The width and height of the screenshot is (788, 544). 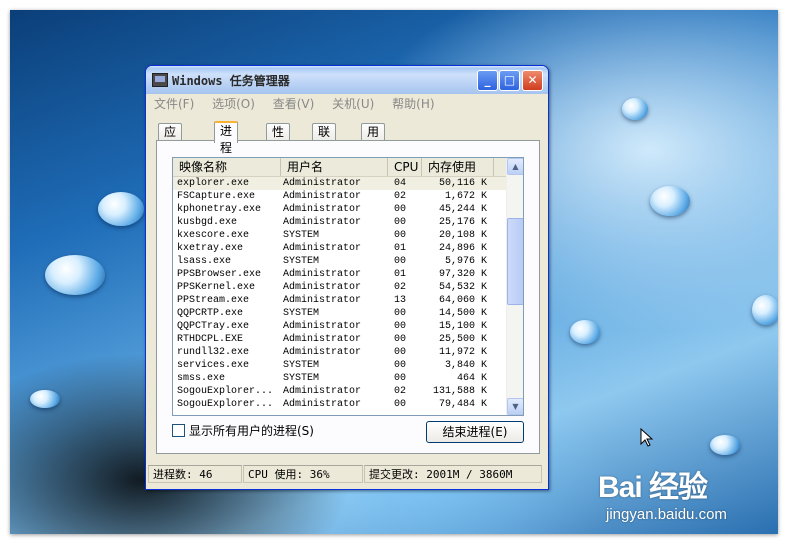 I want to click on process-cpu: 04, so click(x=400, y=183).